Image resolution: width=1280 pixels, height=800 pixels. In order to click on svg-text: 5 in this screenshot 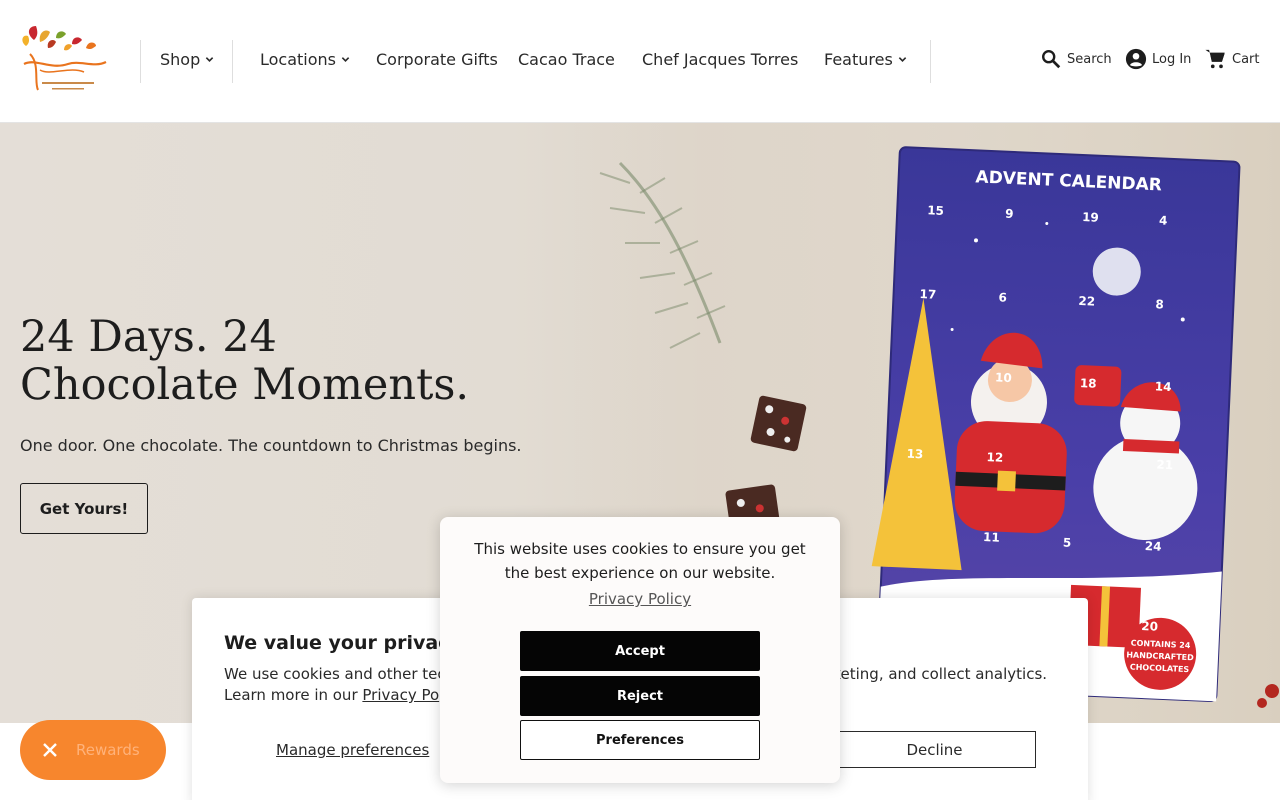, I will do `click(1067, 542)`.